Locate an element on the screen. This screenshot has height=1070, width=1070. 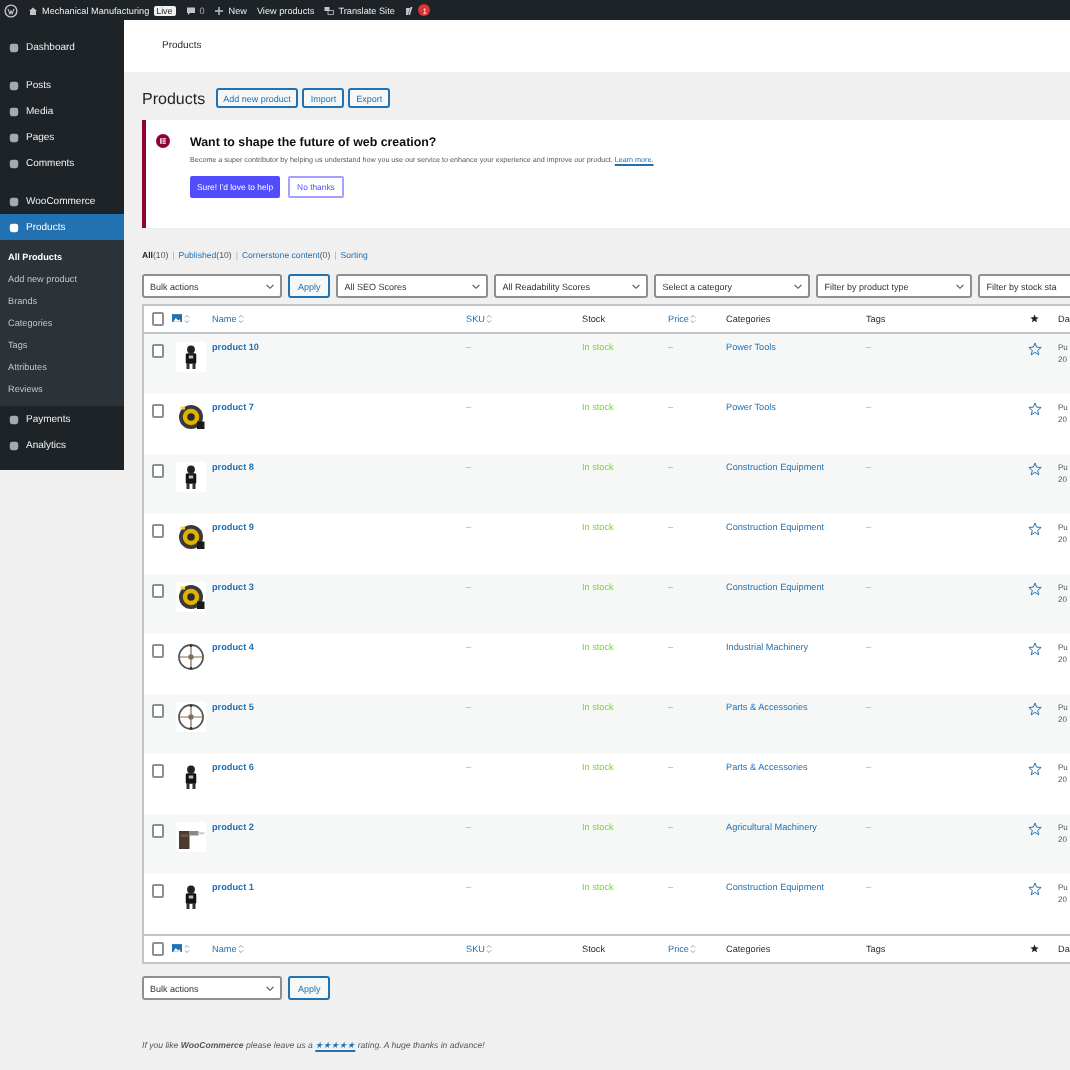
home-icon is located at coordinates (33, 10).